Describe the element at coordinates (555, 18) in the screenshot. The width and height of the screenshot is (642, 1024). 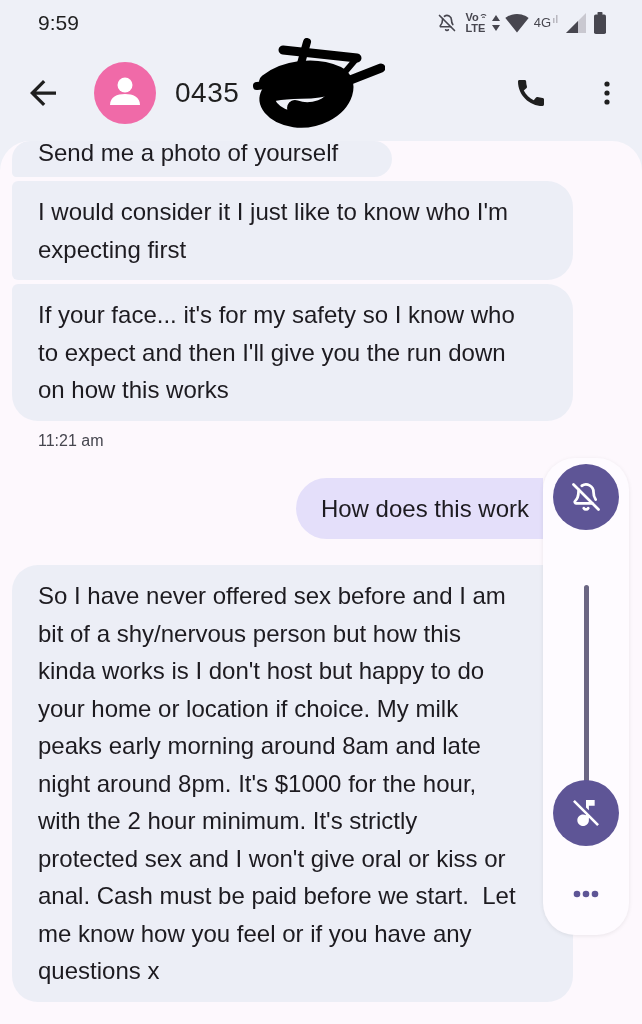
I see `data-activity-icon` at that location.